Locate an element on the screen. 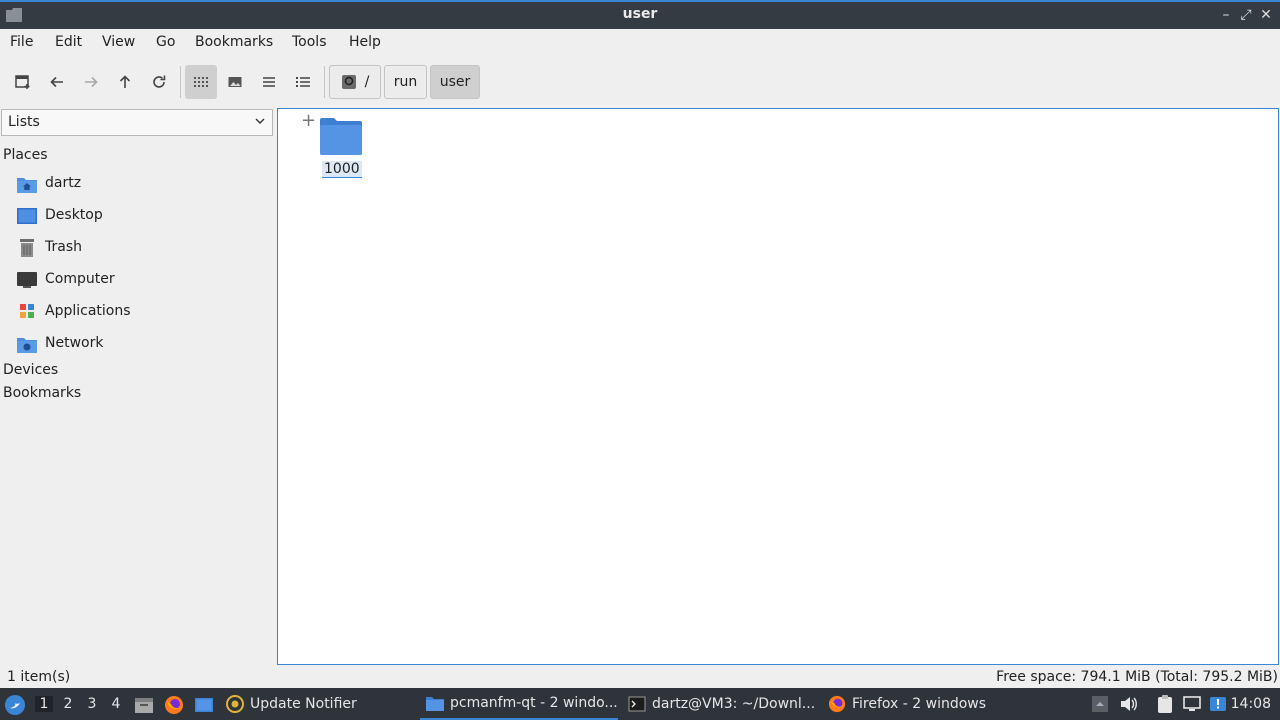  up-button is located at coordinates (125, 82).